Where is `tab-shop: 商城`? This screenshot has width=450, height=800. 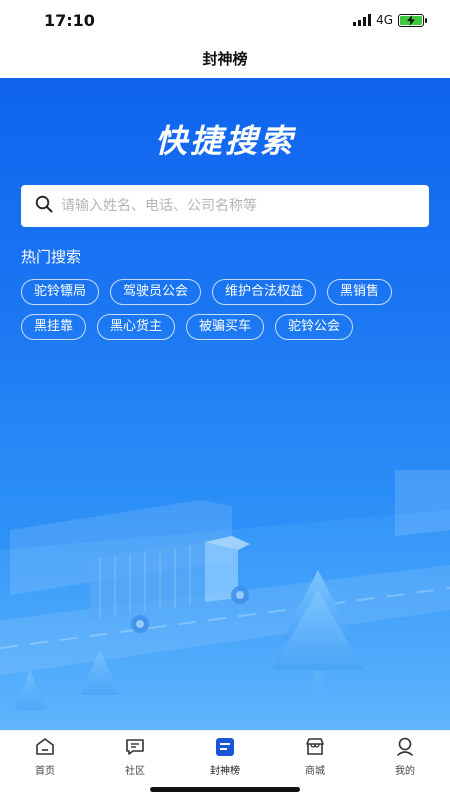
tab-shop: 商城 is located at coordinates (315, 754).